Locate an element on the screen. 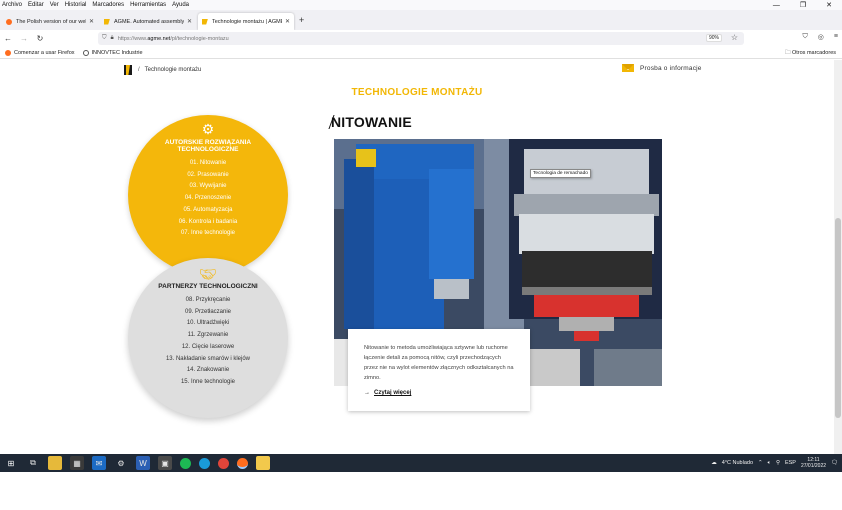  tab-polish-version: The Polish version of our websi ✕ is located at coordinates (50, 21).